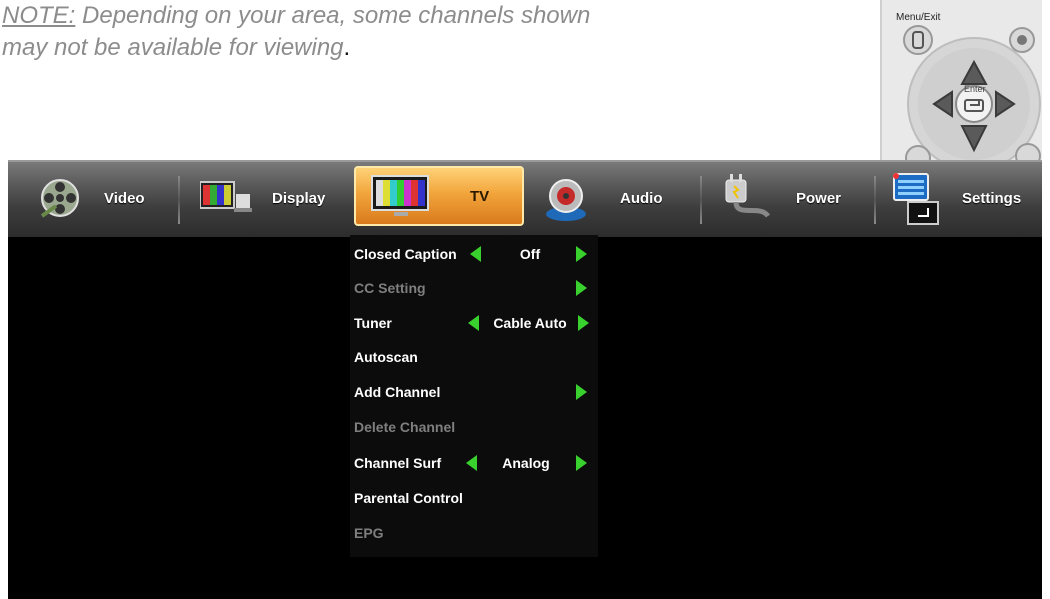 Image resolution: width=1050 pixels, height=599 pixels. What do you see at coordinates (405, 427) in the screenshot?
I see `menu-item-label: Delete Channel` at bounding box center [405, 427].